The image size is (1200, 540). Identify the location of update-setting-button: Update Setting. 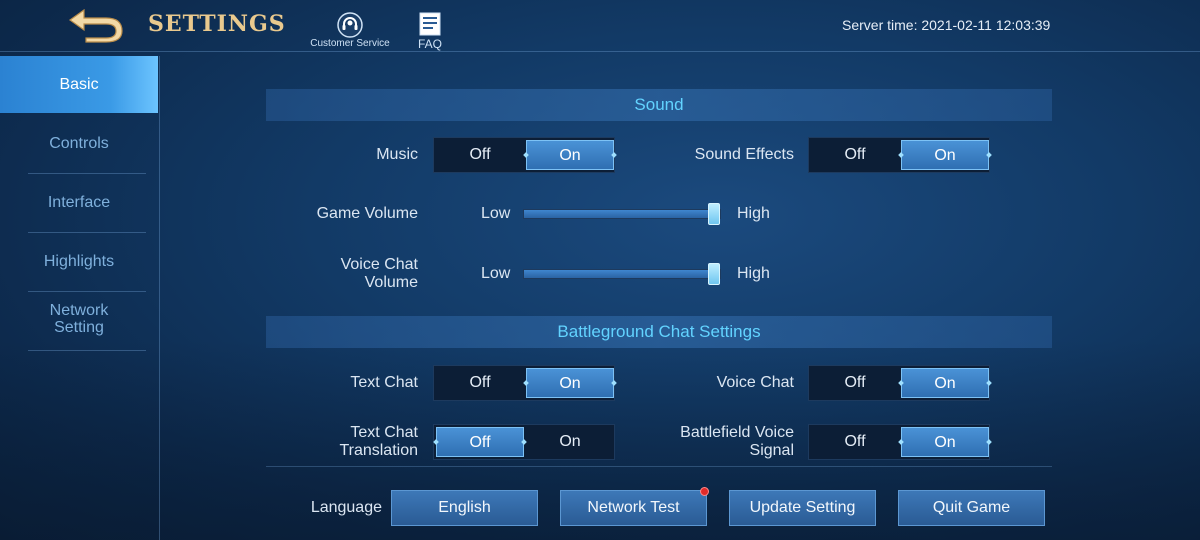
(802, 508).